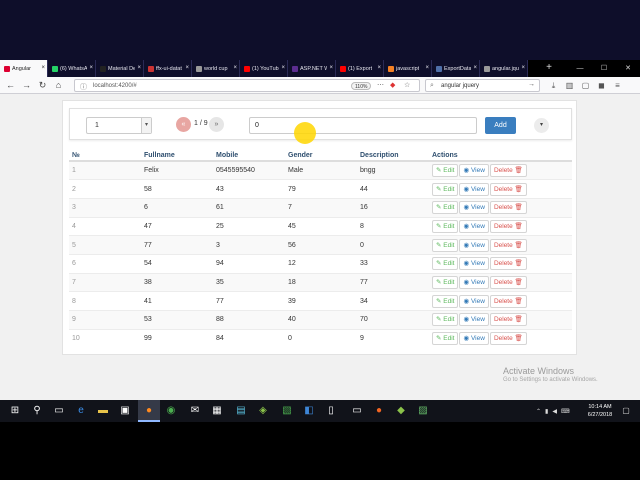 The width and height of the screenshot is (640, 480). I want to click on firefox-icon: ●, so click(149, 411).